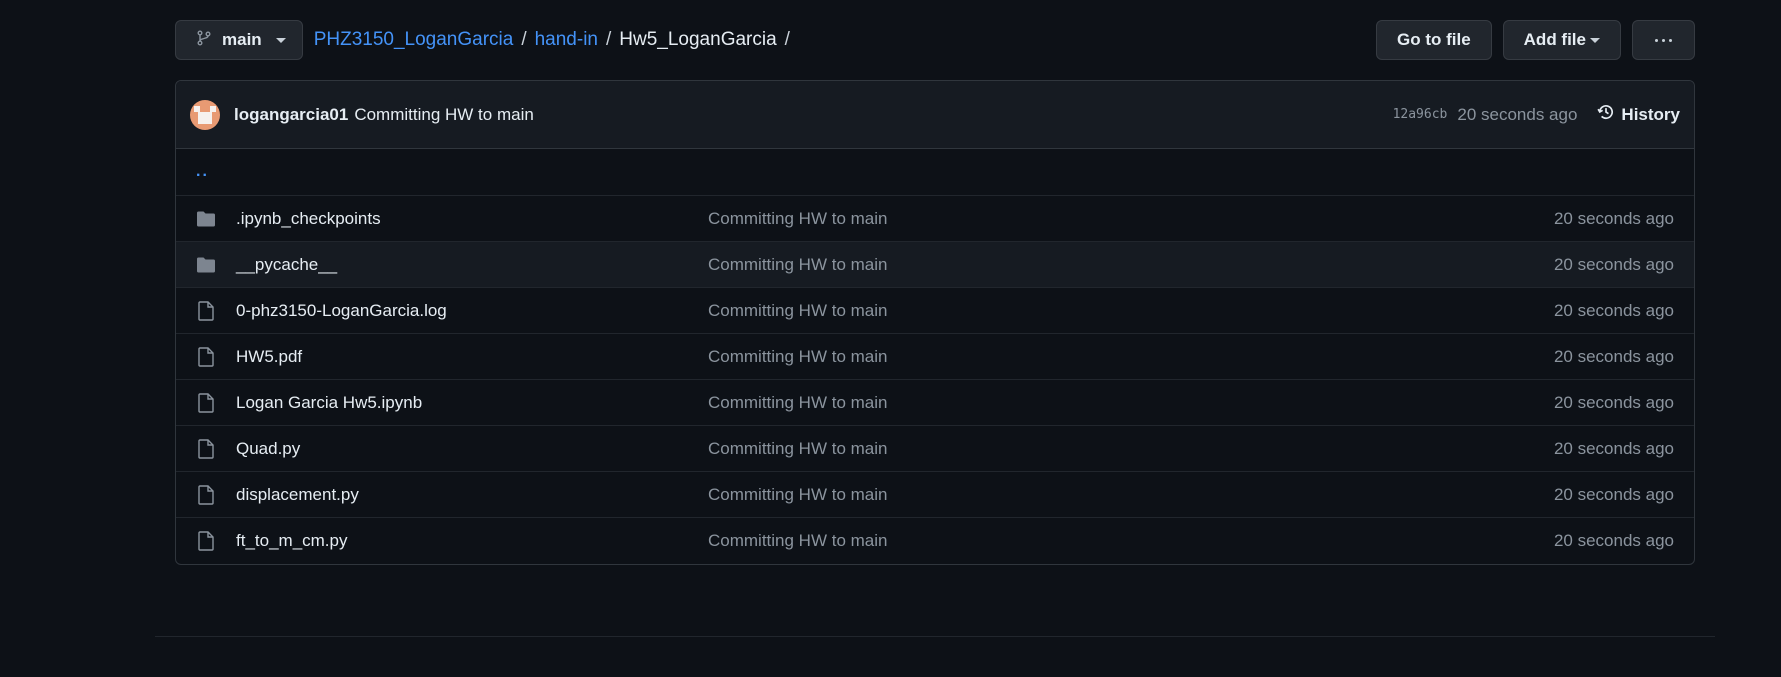 The image size is (1781, 677). I want to click on file-name-link: Logan Garcia Hw5.ipynb, so click(472, 403).